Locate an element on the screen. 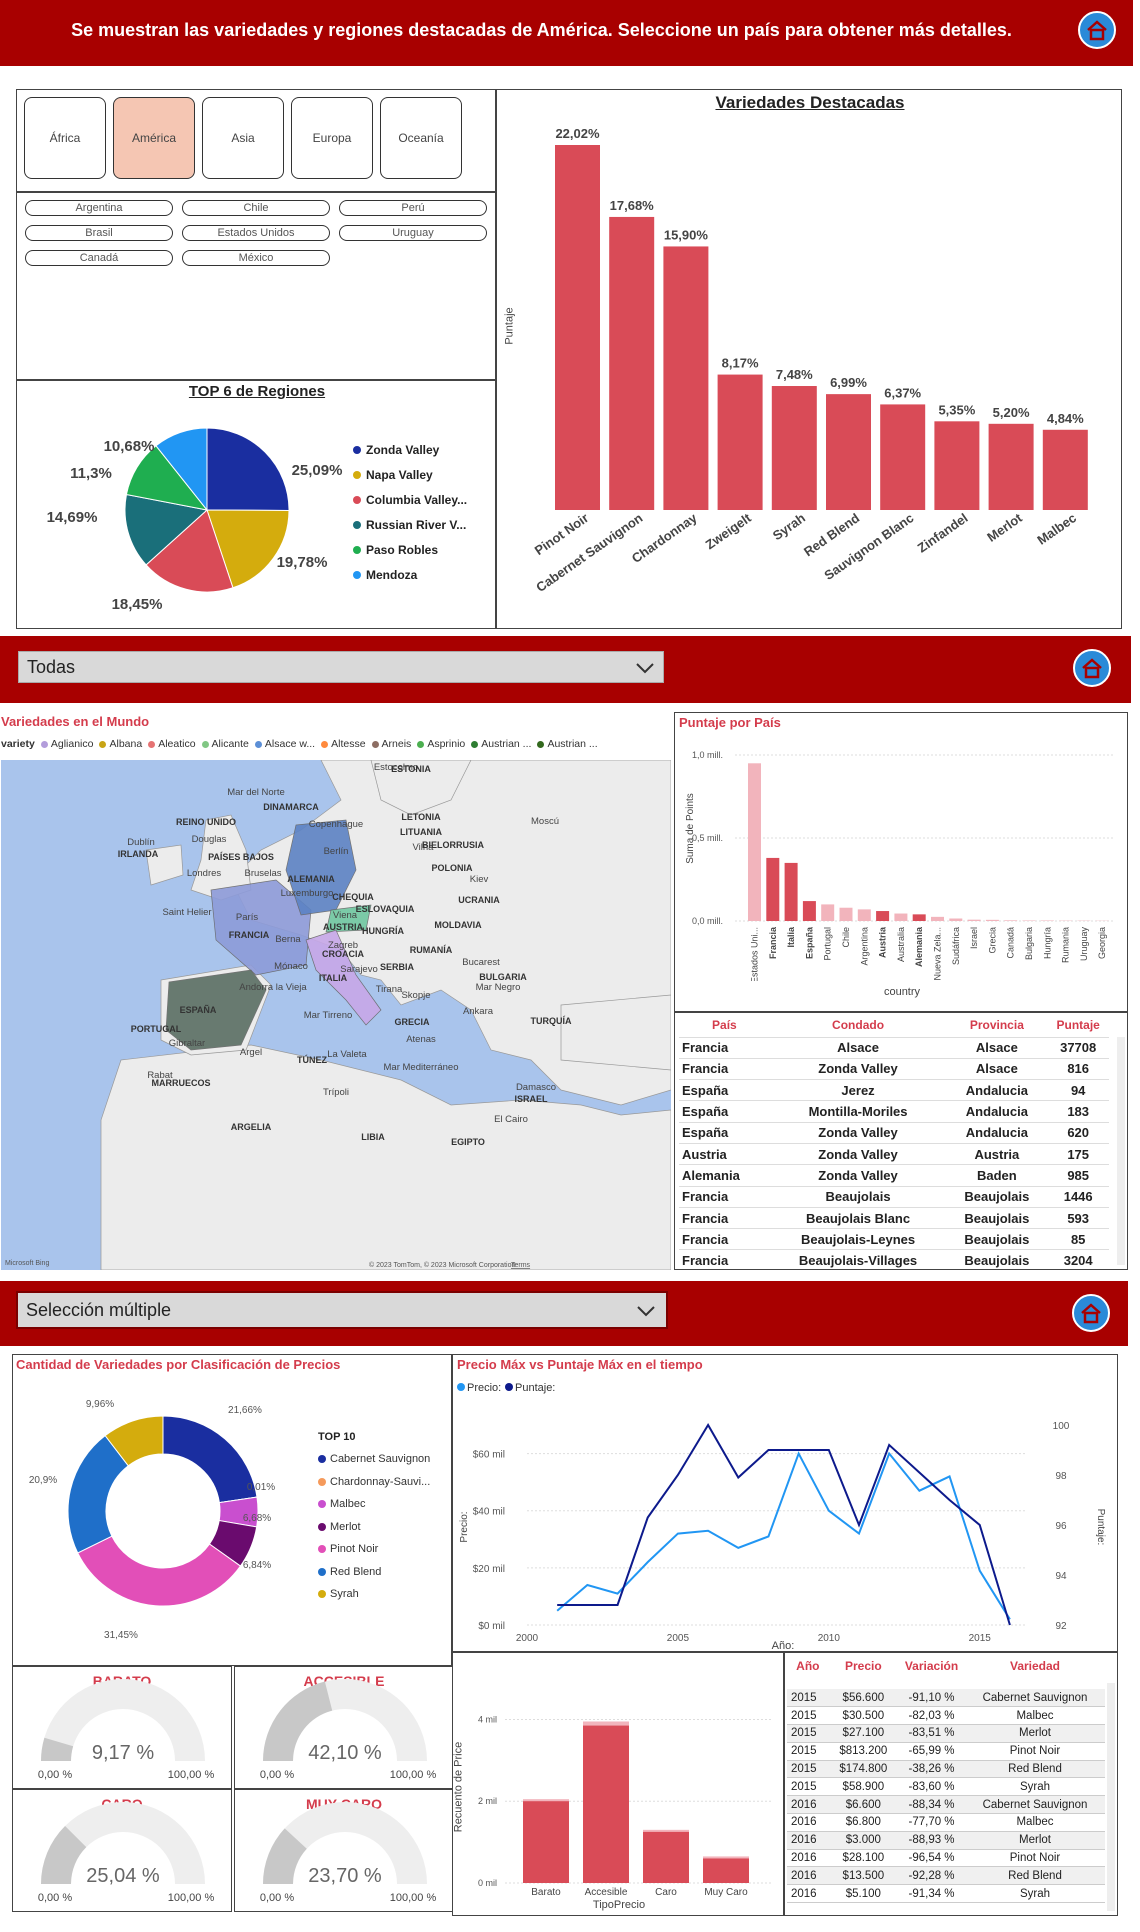 The image size is (1140, 1932). home-button is located at coordinates (1097, 30).